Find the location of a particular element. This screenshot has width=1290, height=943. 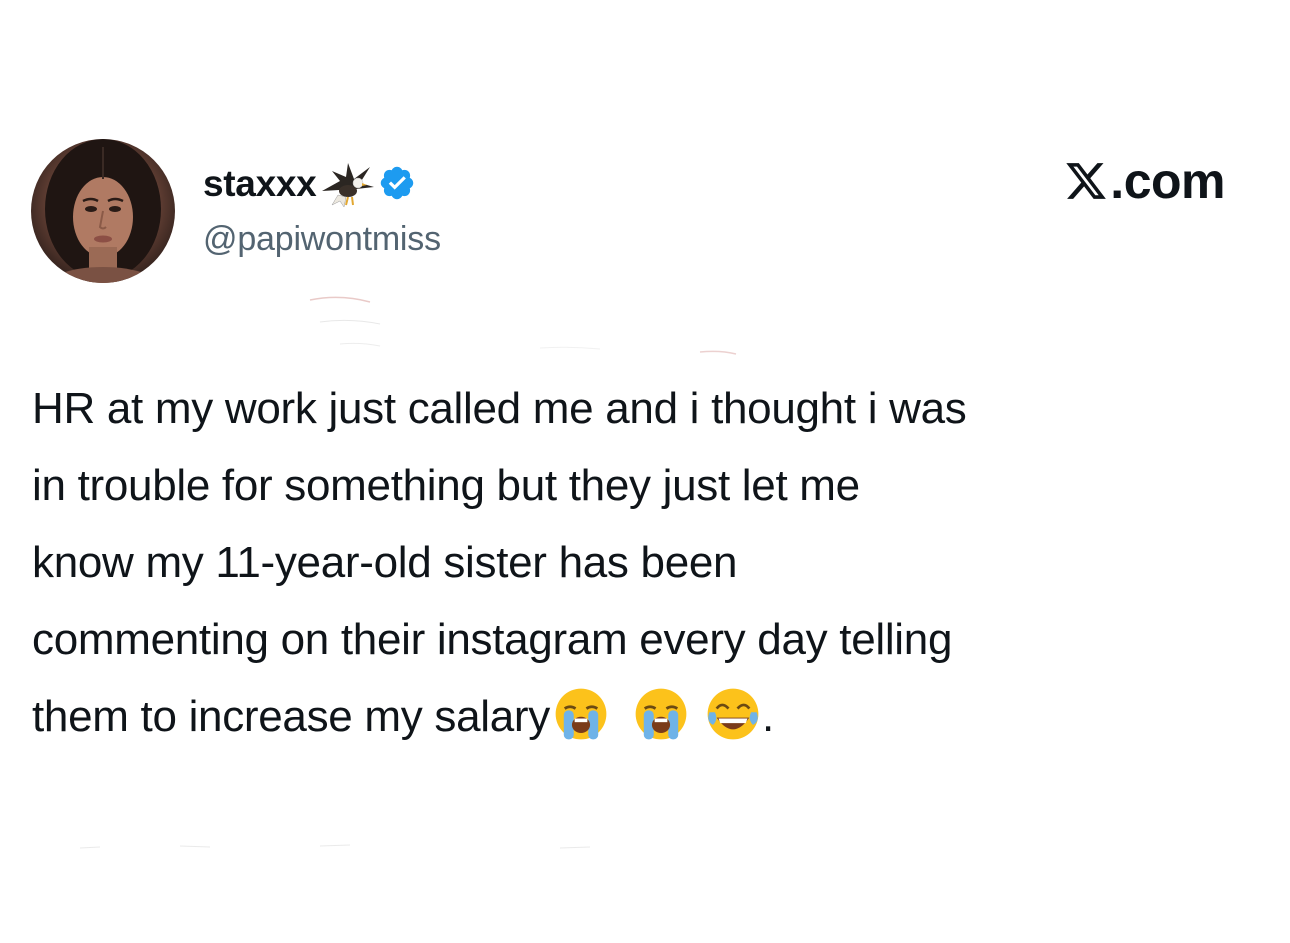

bottom-specks is located at coordinates (335, 846).